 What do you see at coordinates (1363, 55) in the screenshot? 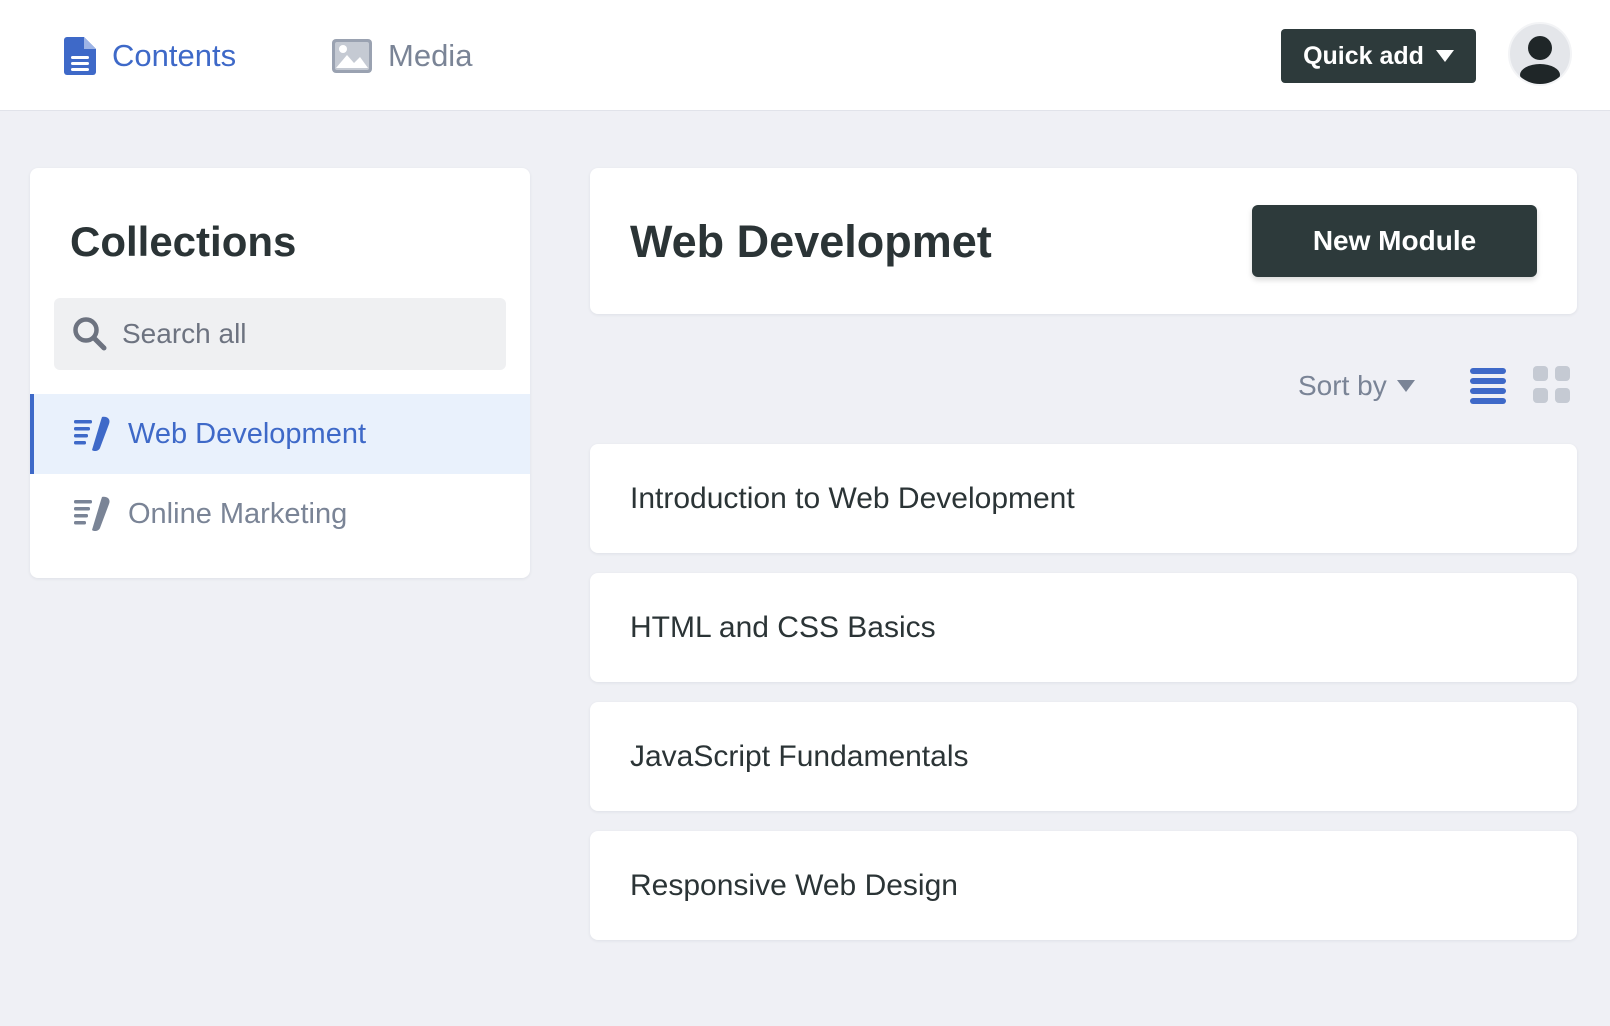
I see `quick-add-label: Quick add` at bounding box center [1363, 55].